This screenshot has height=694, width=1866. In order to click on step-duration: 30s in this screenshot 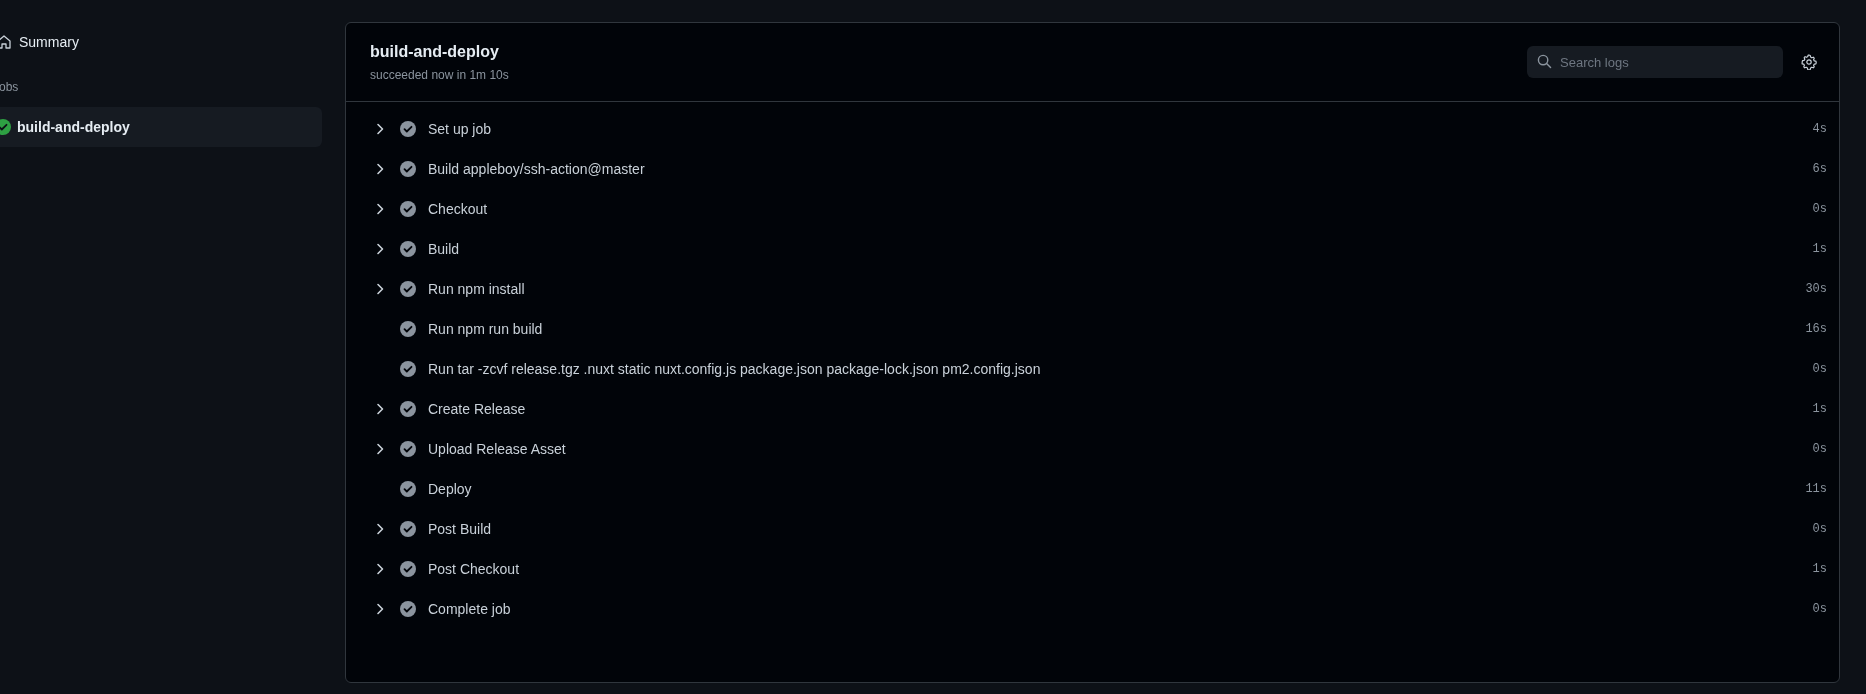, I will do `click(1816, 289)`.